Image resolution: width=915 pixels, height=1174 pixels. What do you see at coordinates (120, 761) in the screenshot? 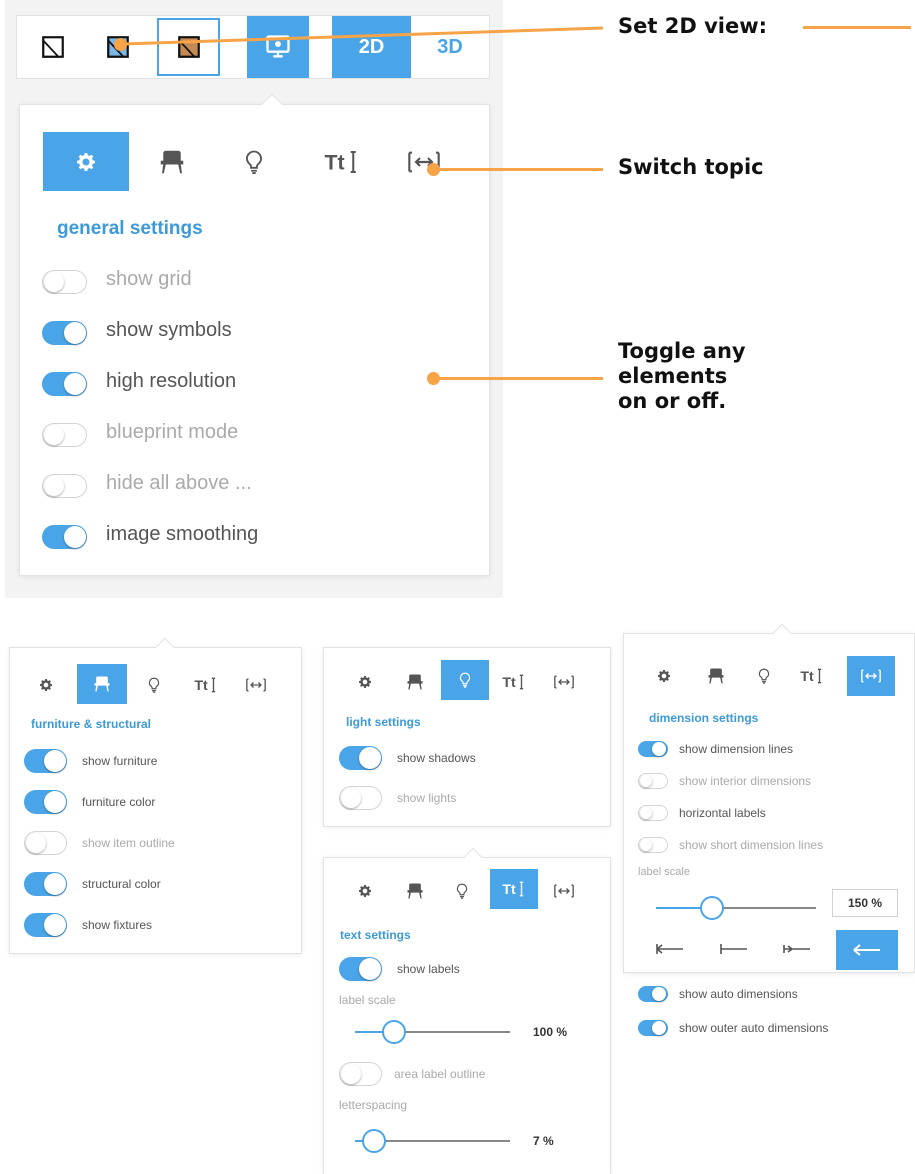
I see `toggle-label: show furniture` at bounding box center [120, 761].